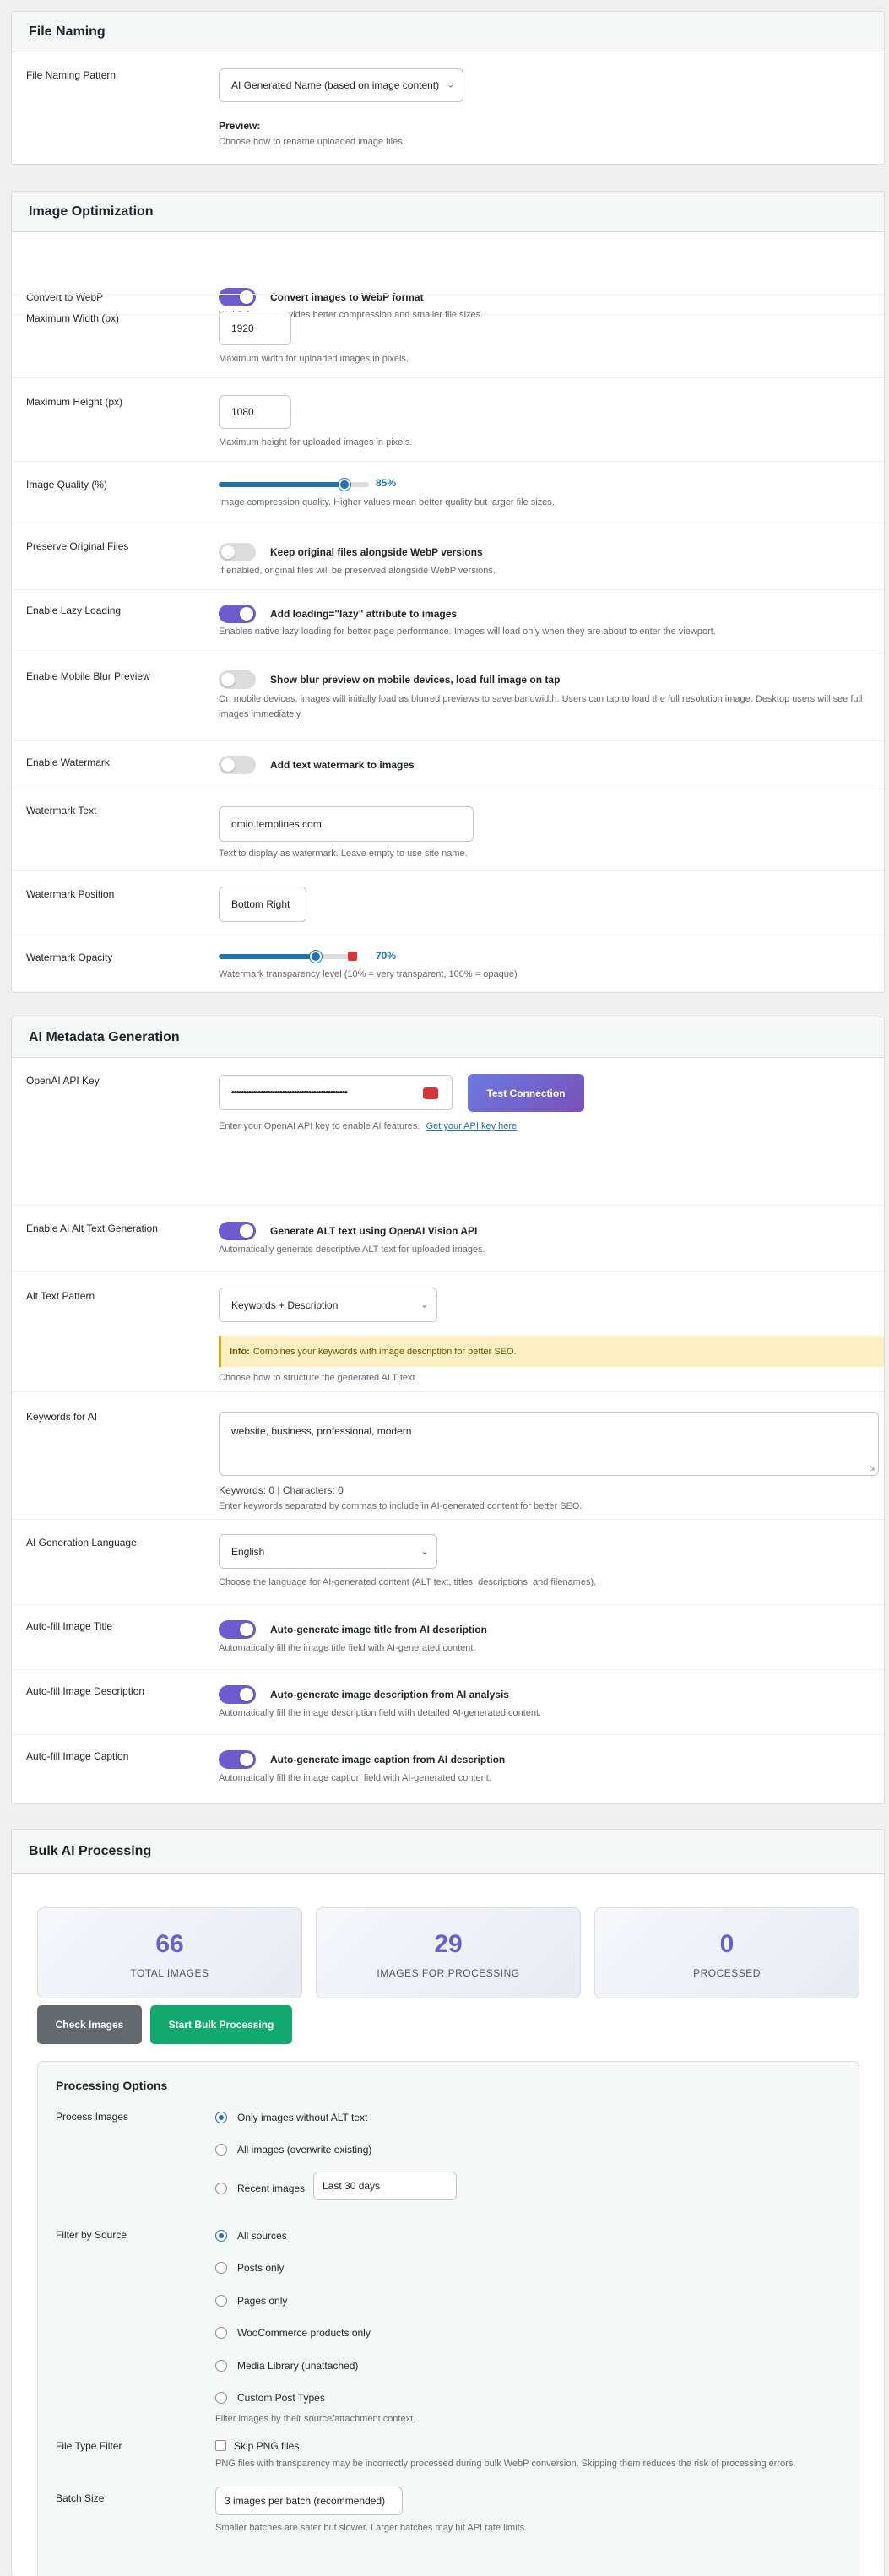 The image size is (889, 2576). I want to click on api-key-link: Get your API key here, so click(472, 1126).